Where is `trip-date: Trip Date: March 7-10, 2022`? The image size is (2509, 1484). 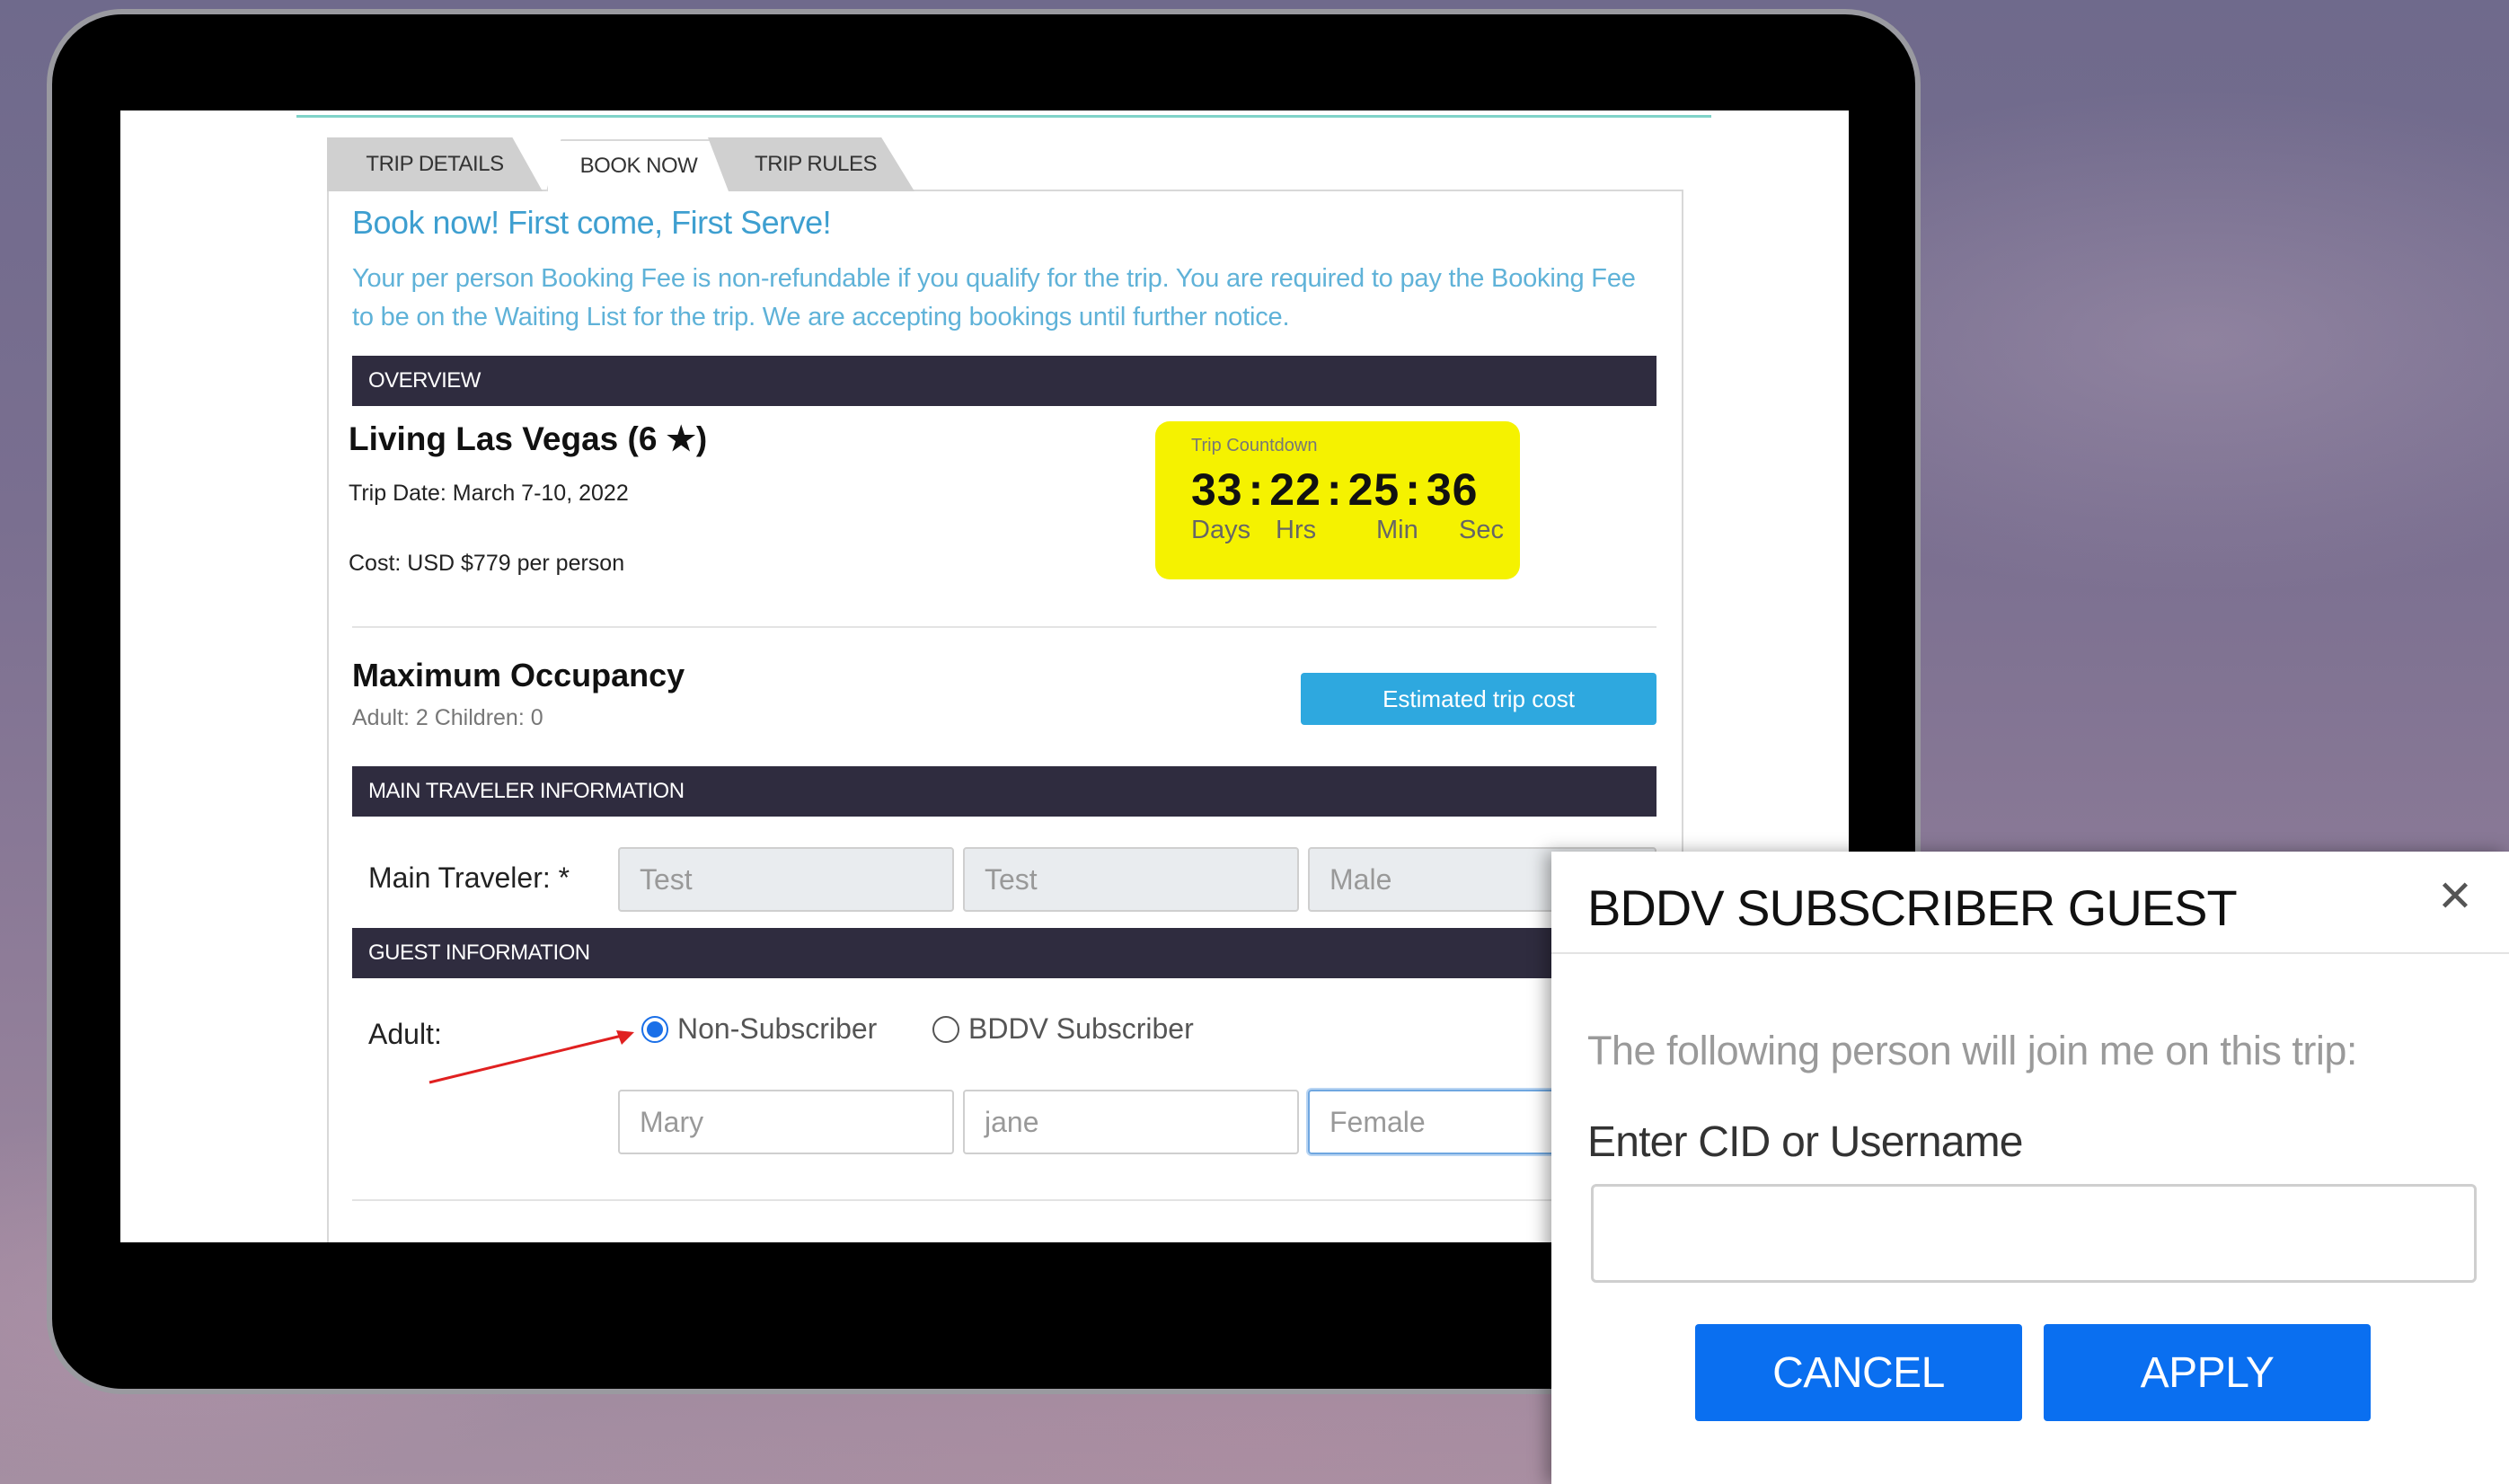
trip-date: Trip Date: March 7-10, 2022 is located at coordinates (489, 493).